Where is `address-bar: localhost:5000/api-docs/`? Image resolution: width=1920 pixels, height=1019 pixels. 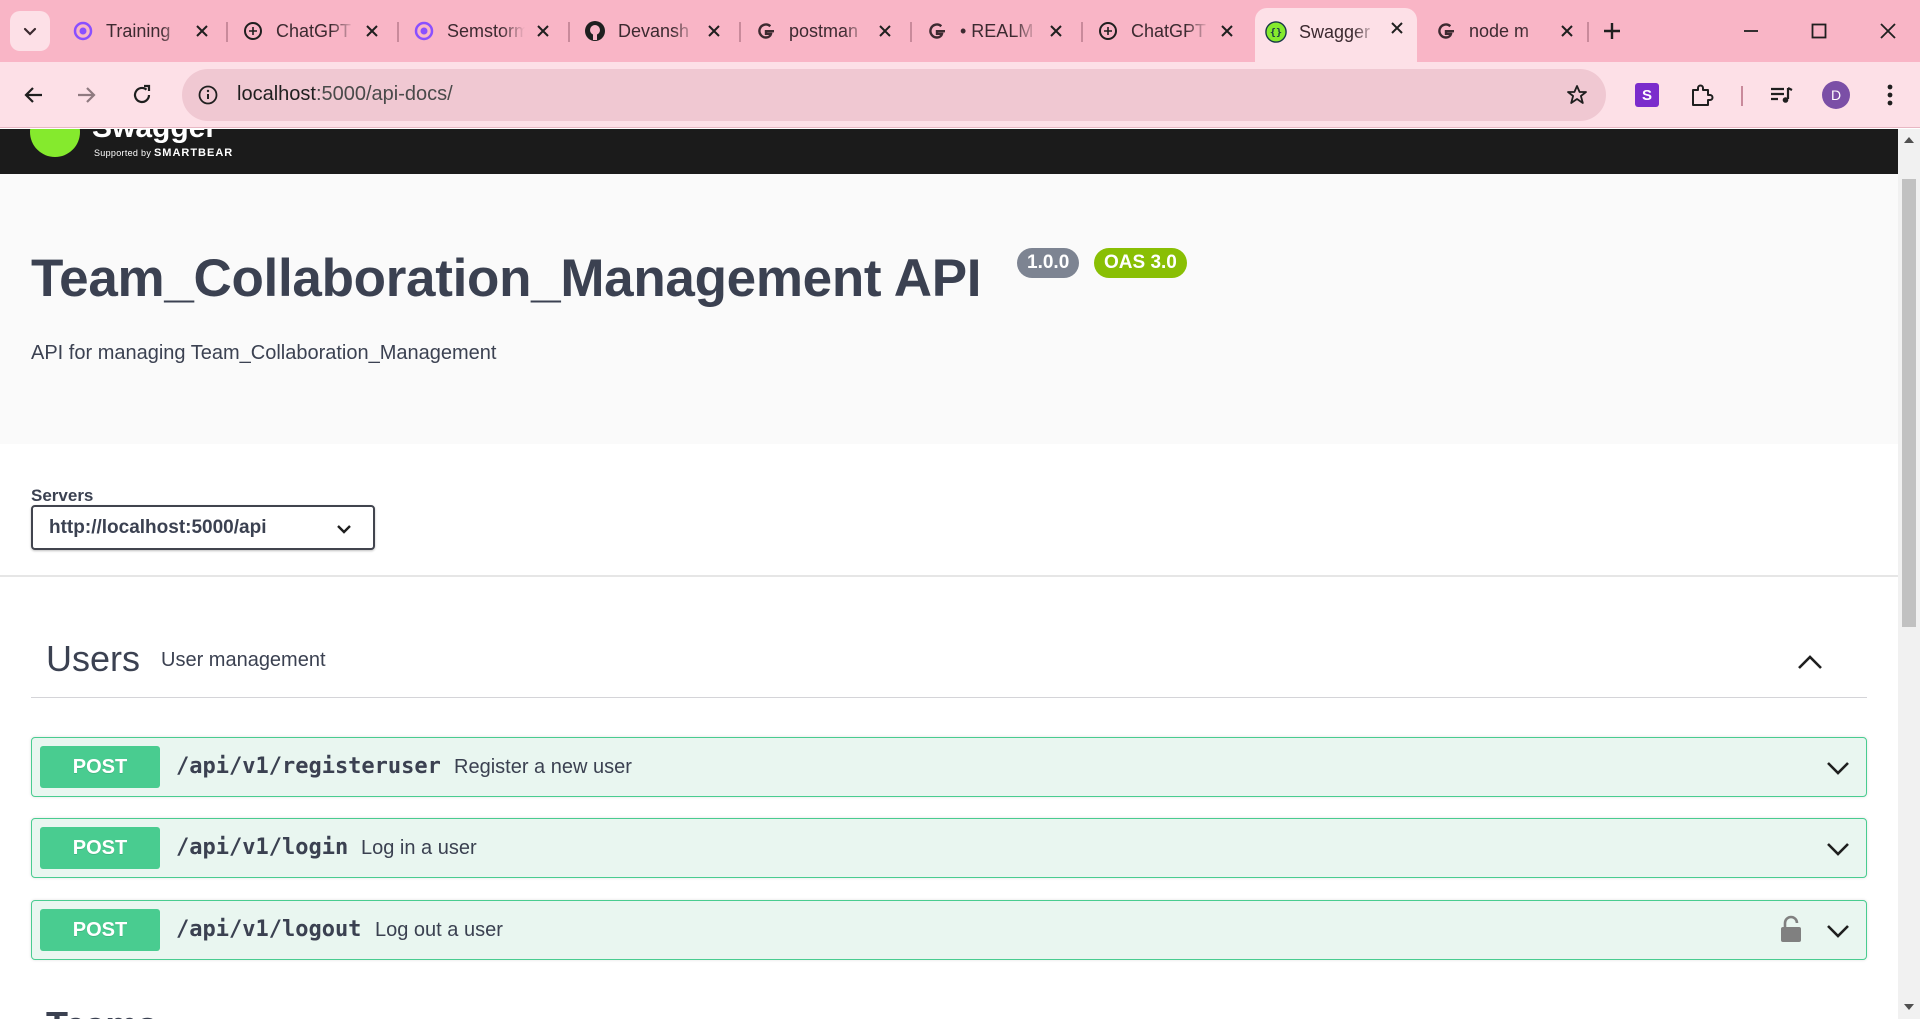
address-bar: localhost:5000/api-docs/ is located at coordinates (894, 95).